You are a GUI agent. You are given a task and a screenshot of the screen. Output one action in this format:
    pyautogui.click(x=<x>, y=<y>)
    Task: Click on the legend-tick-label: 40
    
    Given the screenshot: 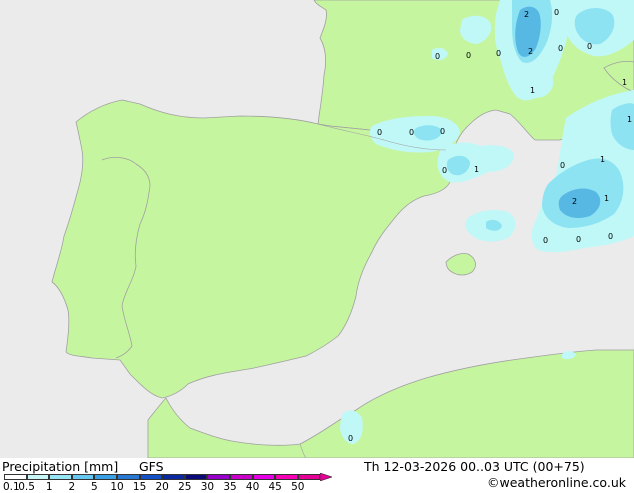 What is the action you would take?
    pyautogui.click(x=252, y=487)
    